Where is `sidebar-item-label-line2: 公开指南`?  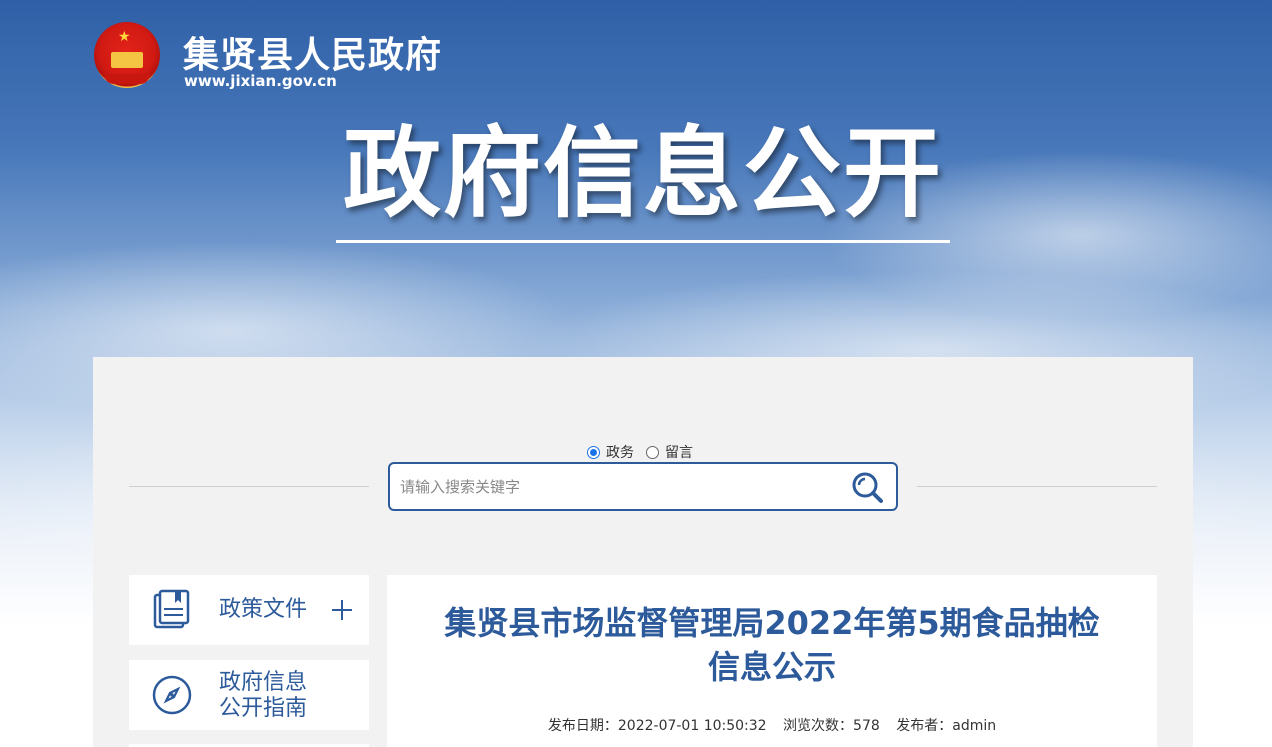 sidebar-item-label-line2: 公开指南 is located at coordinates (263, 708).